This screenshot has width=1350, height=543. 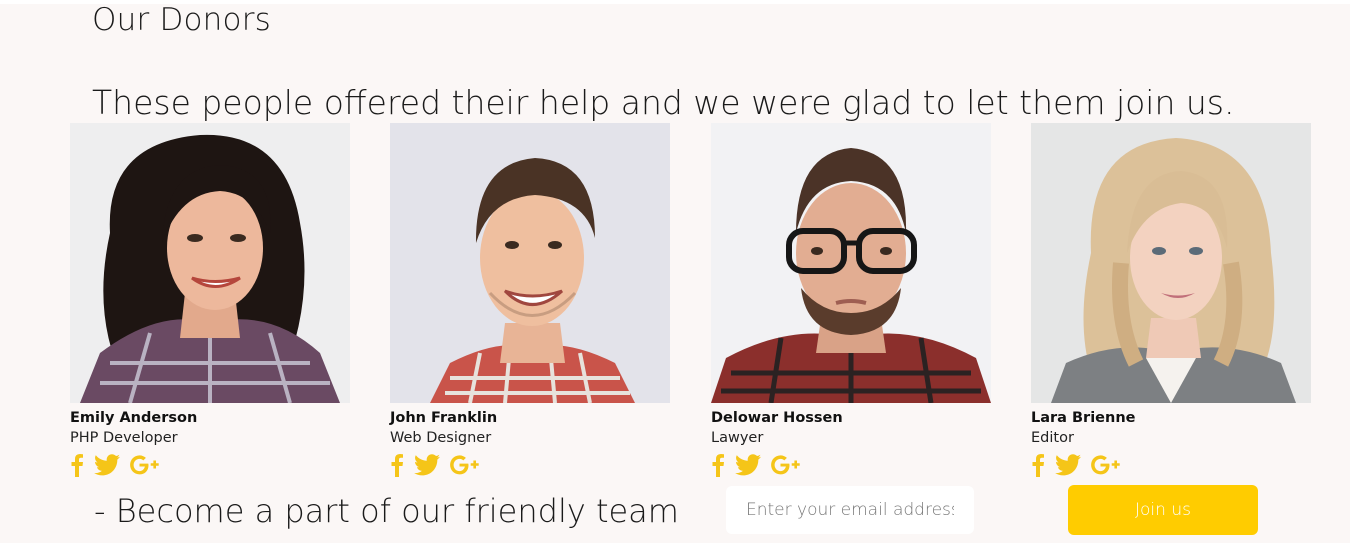 I want to click on donor-name: Lara Brienne, so click(x=1083, y=418).